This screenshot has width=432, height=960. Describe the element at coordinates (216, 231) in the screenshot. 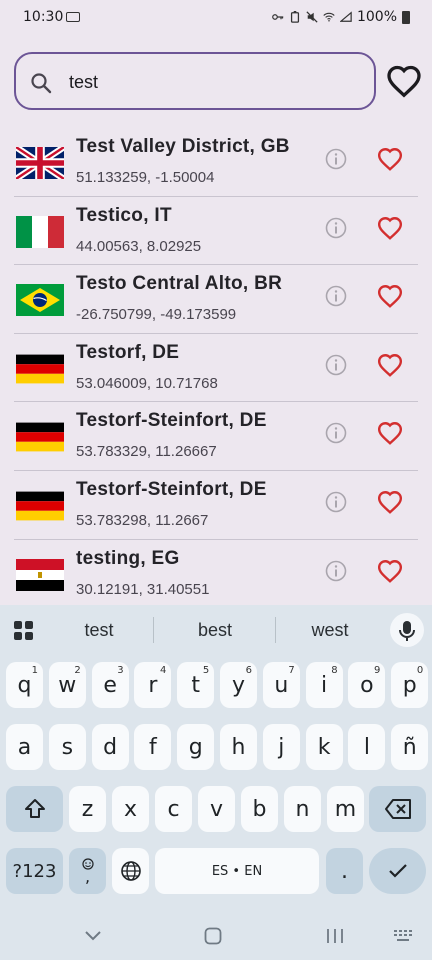

I see `list-item: Testico, IT 44.00563, 8.02925` at that location.